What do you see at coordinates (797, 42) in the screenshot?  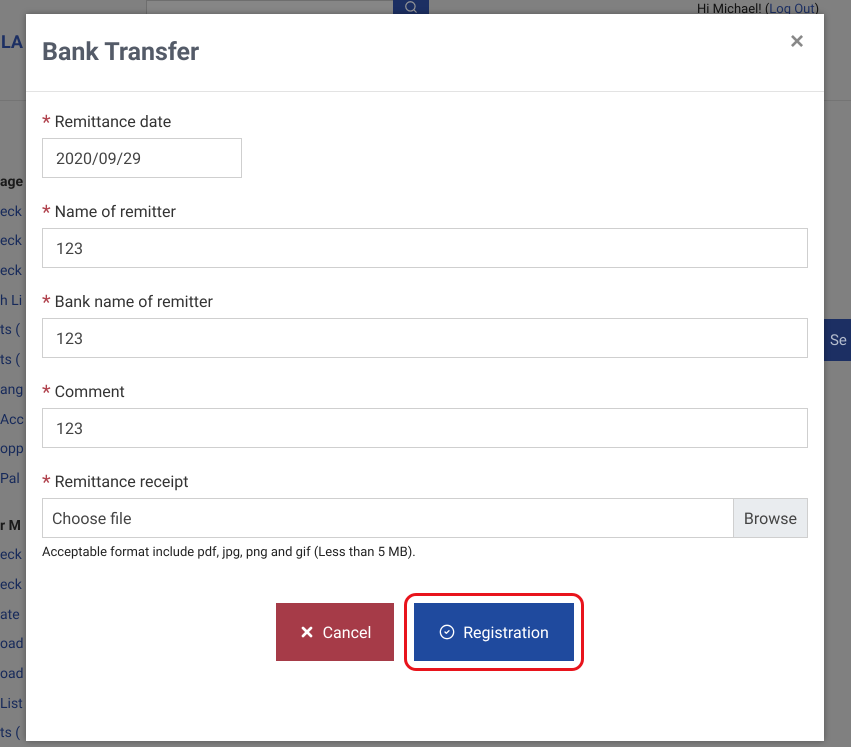 I see `close-button: ×` at bounding box center [797, 42].